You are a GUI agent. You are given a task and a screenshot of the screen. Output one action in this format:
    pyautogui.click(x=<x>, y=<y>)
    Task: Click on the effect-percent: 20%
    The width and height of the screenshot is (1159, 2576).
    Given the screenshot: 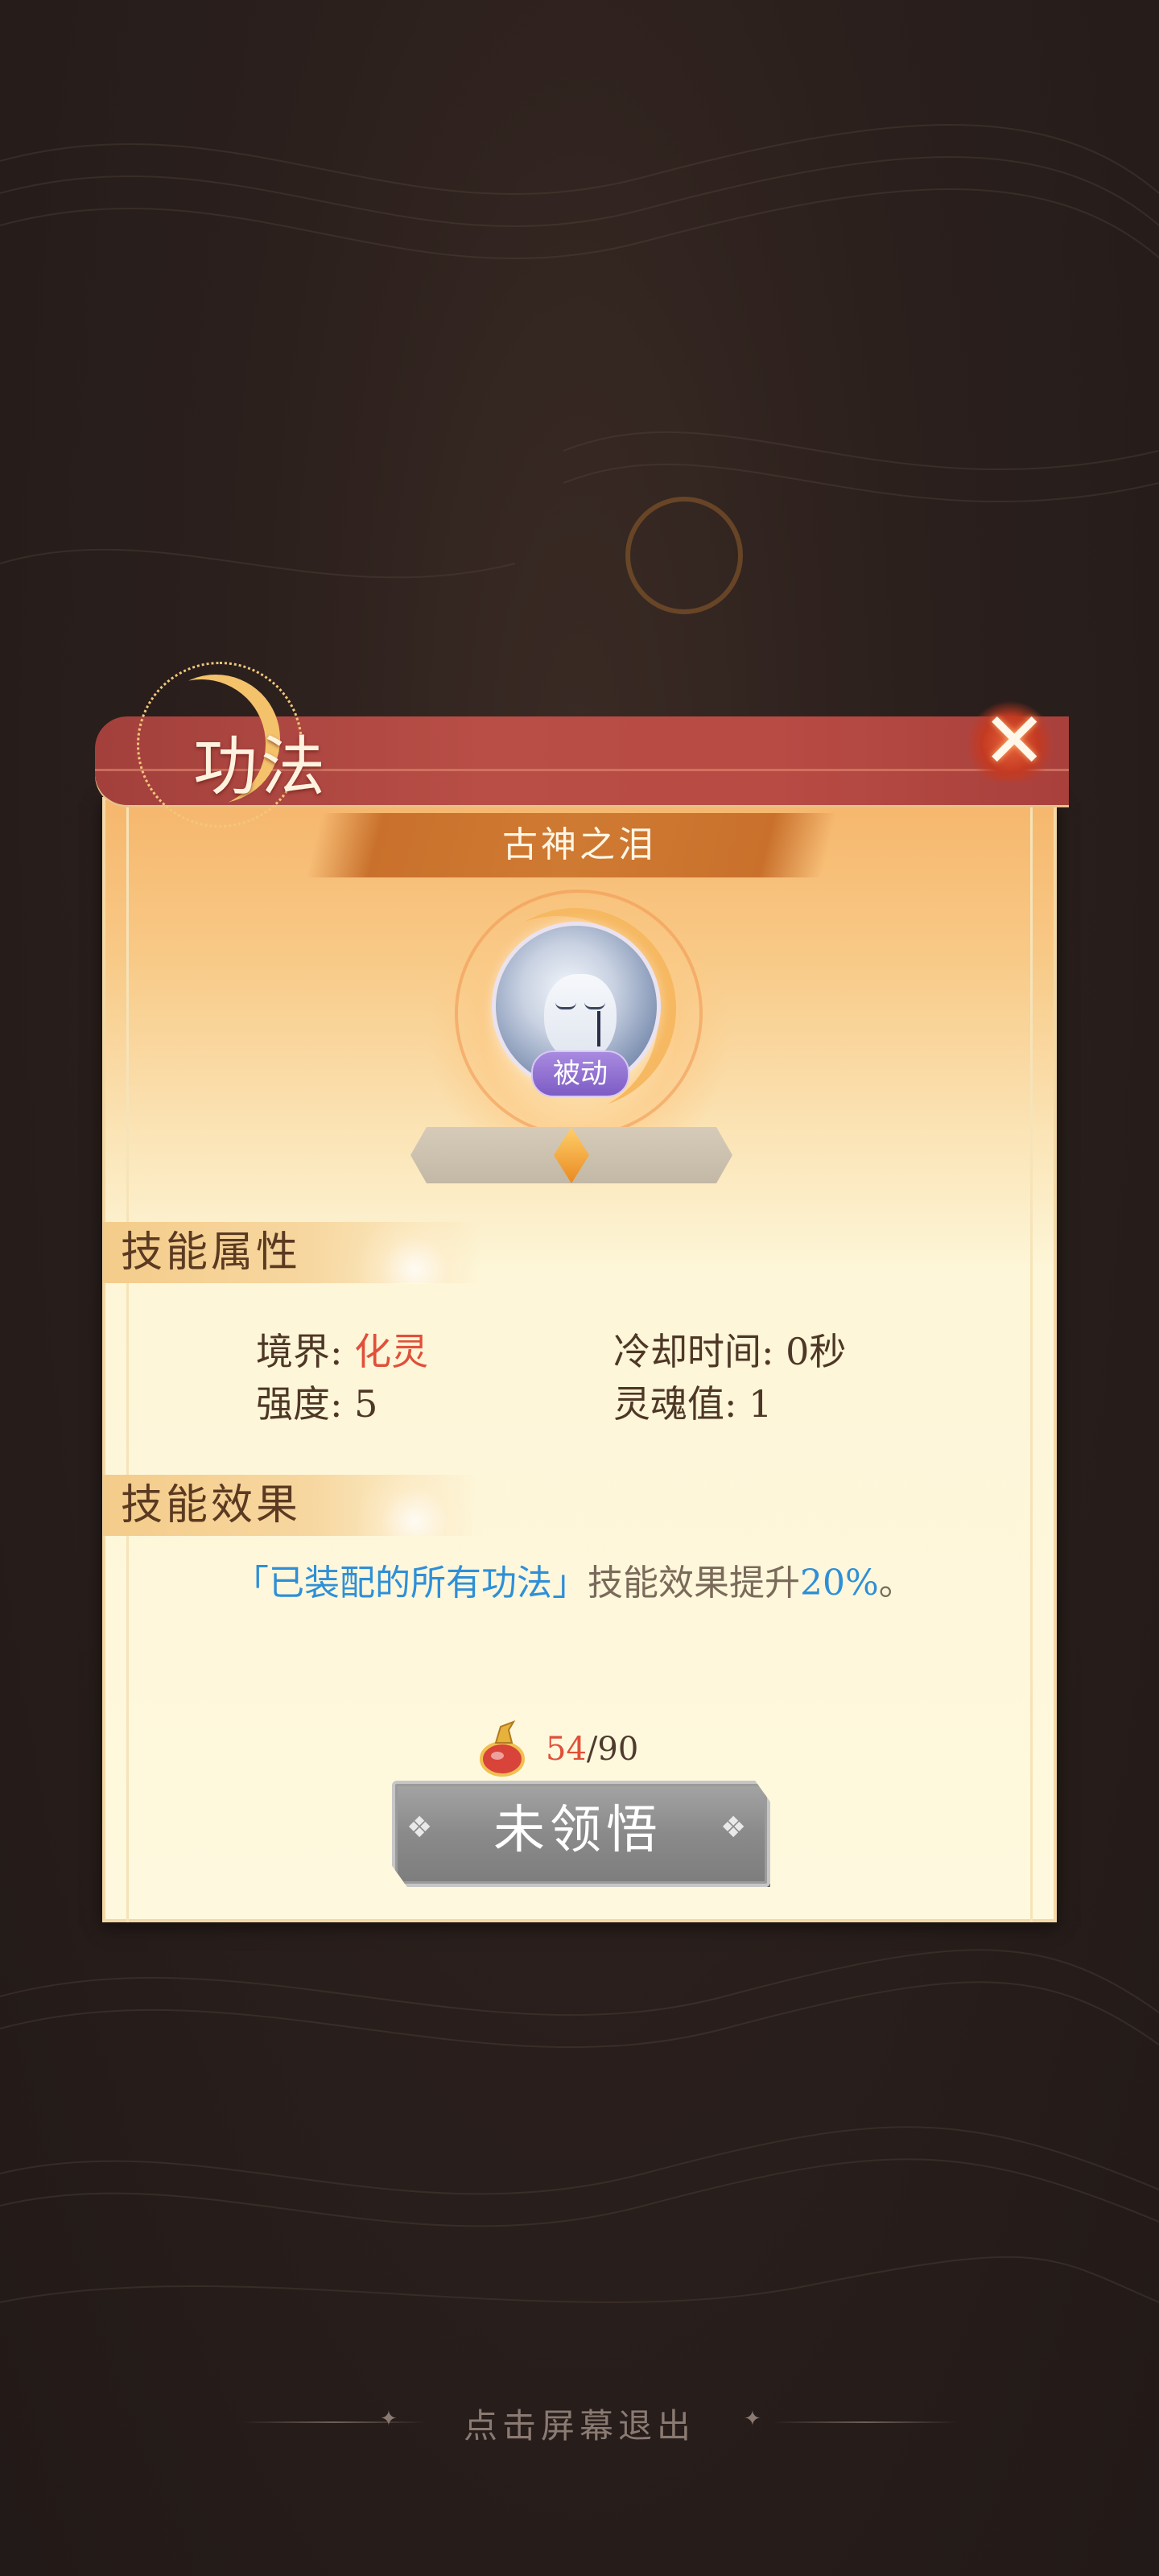 What is the action you would take?
    pyautogui.click(x=840, y=1583)
    